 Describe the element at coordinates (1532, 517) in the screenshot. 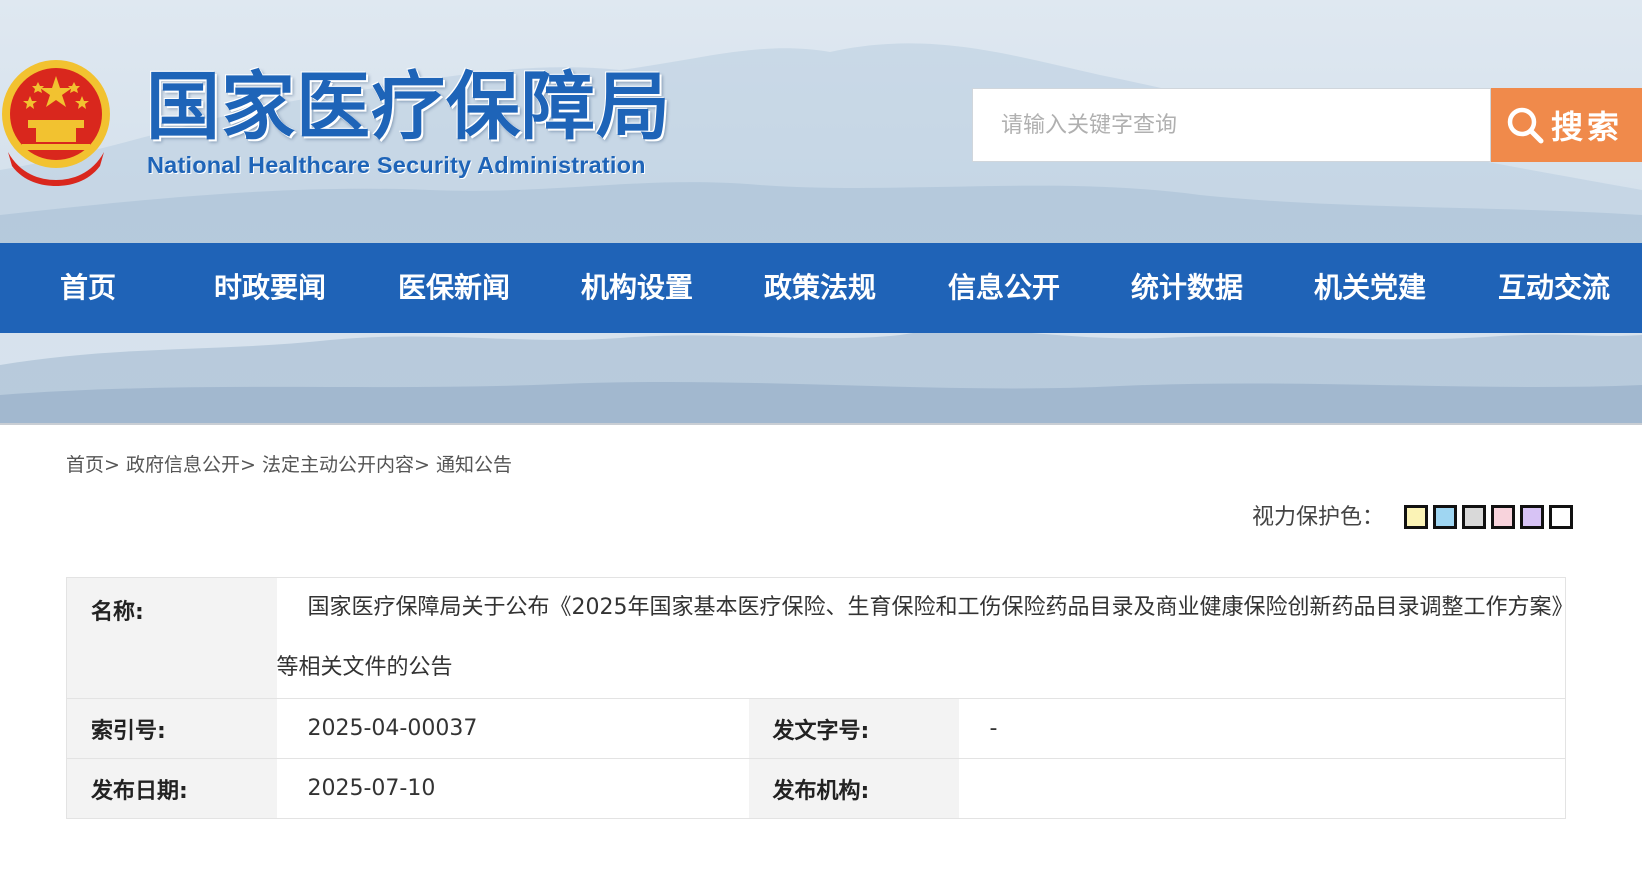

I see `eye-color-swatch-purple` at that location.